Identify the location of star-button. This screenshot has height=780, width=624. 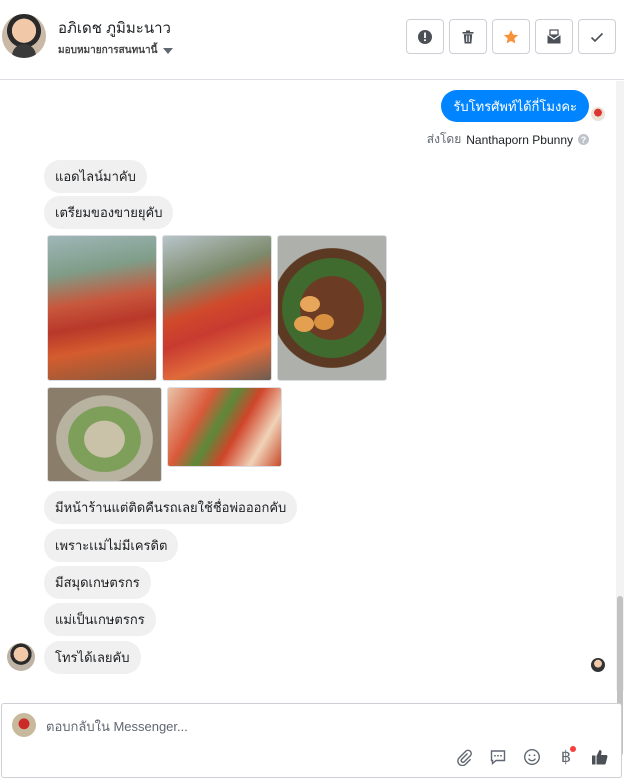
(511, 36).